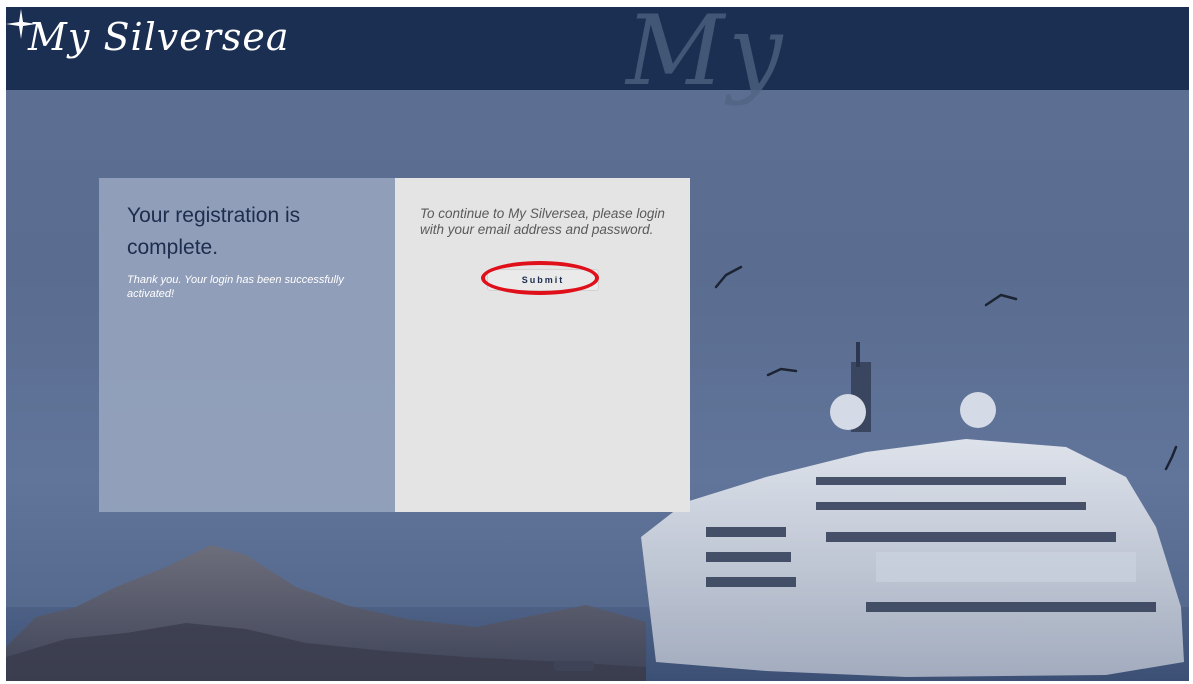 The image size is (1193, 684). What do you see at coordinates (214, 231) in the screenshot?
I see `registration-title: Your registration is complete.` at bounding box center [214, 231].